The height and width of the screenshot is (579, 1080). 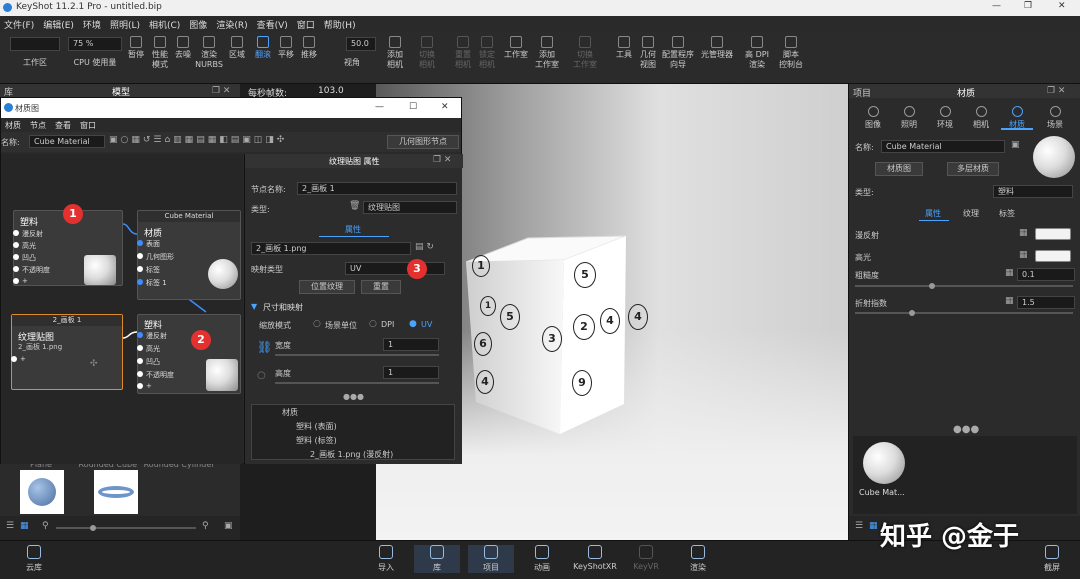 What do you see at coordinates (357, 355) in the screenshot?
I see `width-slider` at bounding box center [357, 355].